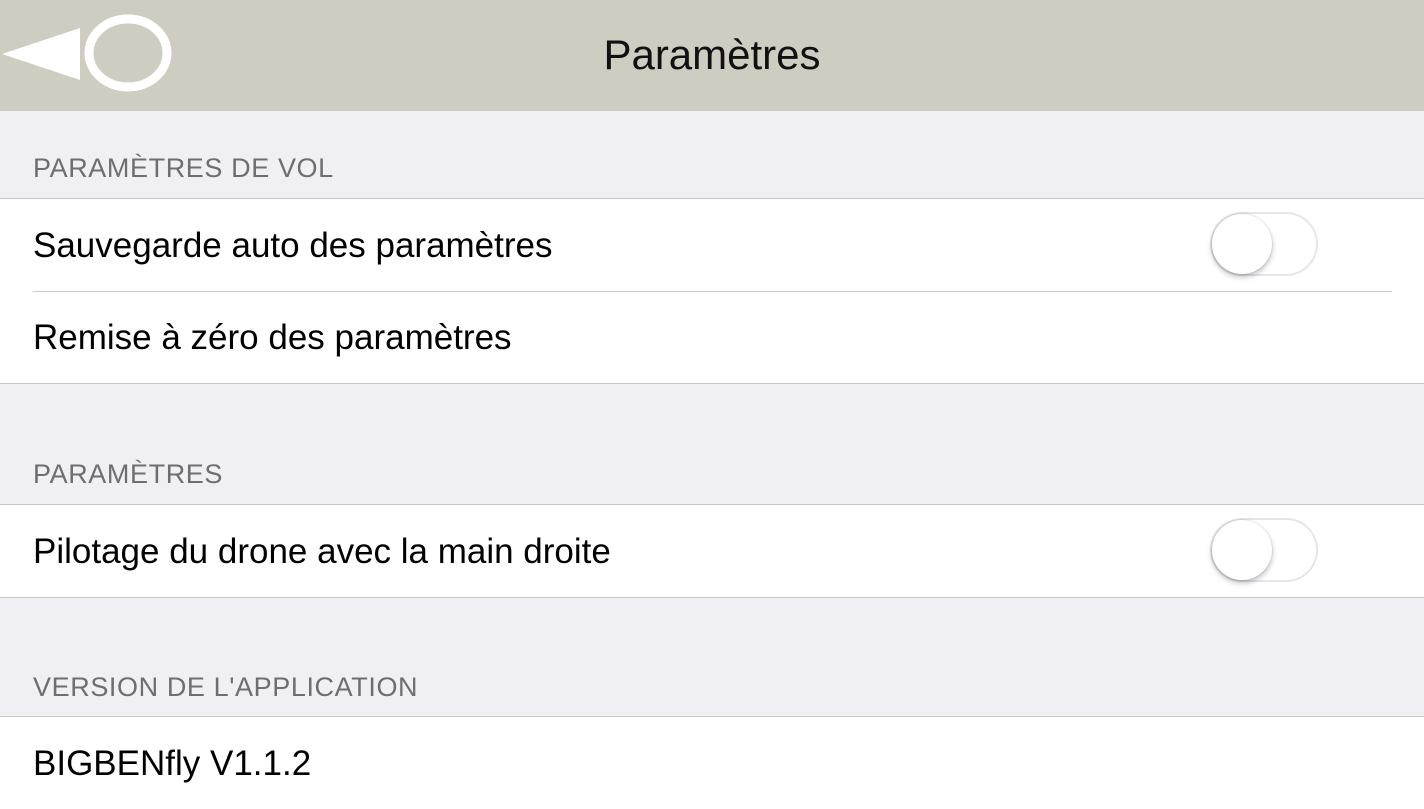 Image resolution: width=1424 pixels, height=809 pixels. I want to click on cell-app-version: BIGBENfly V1.1.2, so click(712, 763).